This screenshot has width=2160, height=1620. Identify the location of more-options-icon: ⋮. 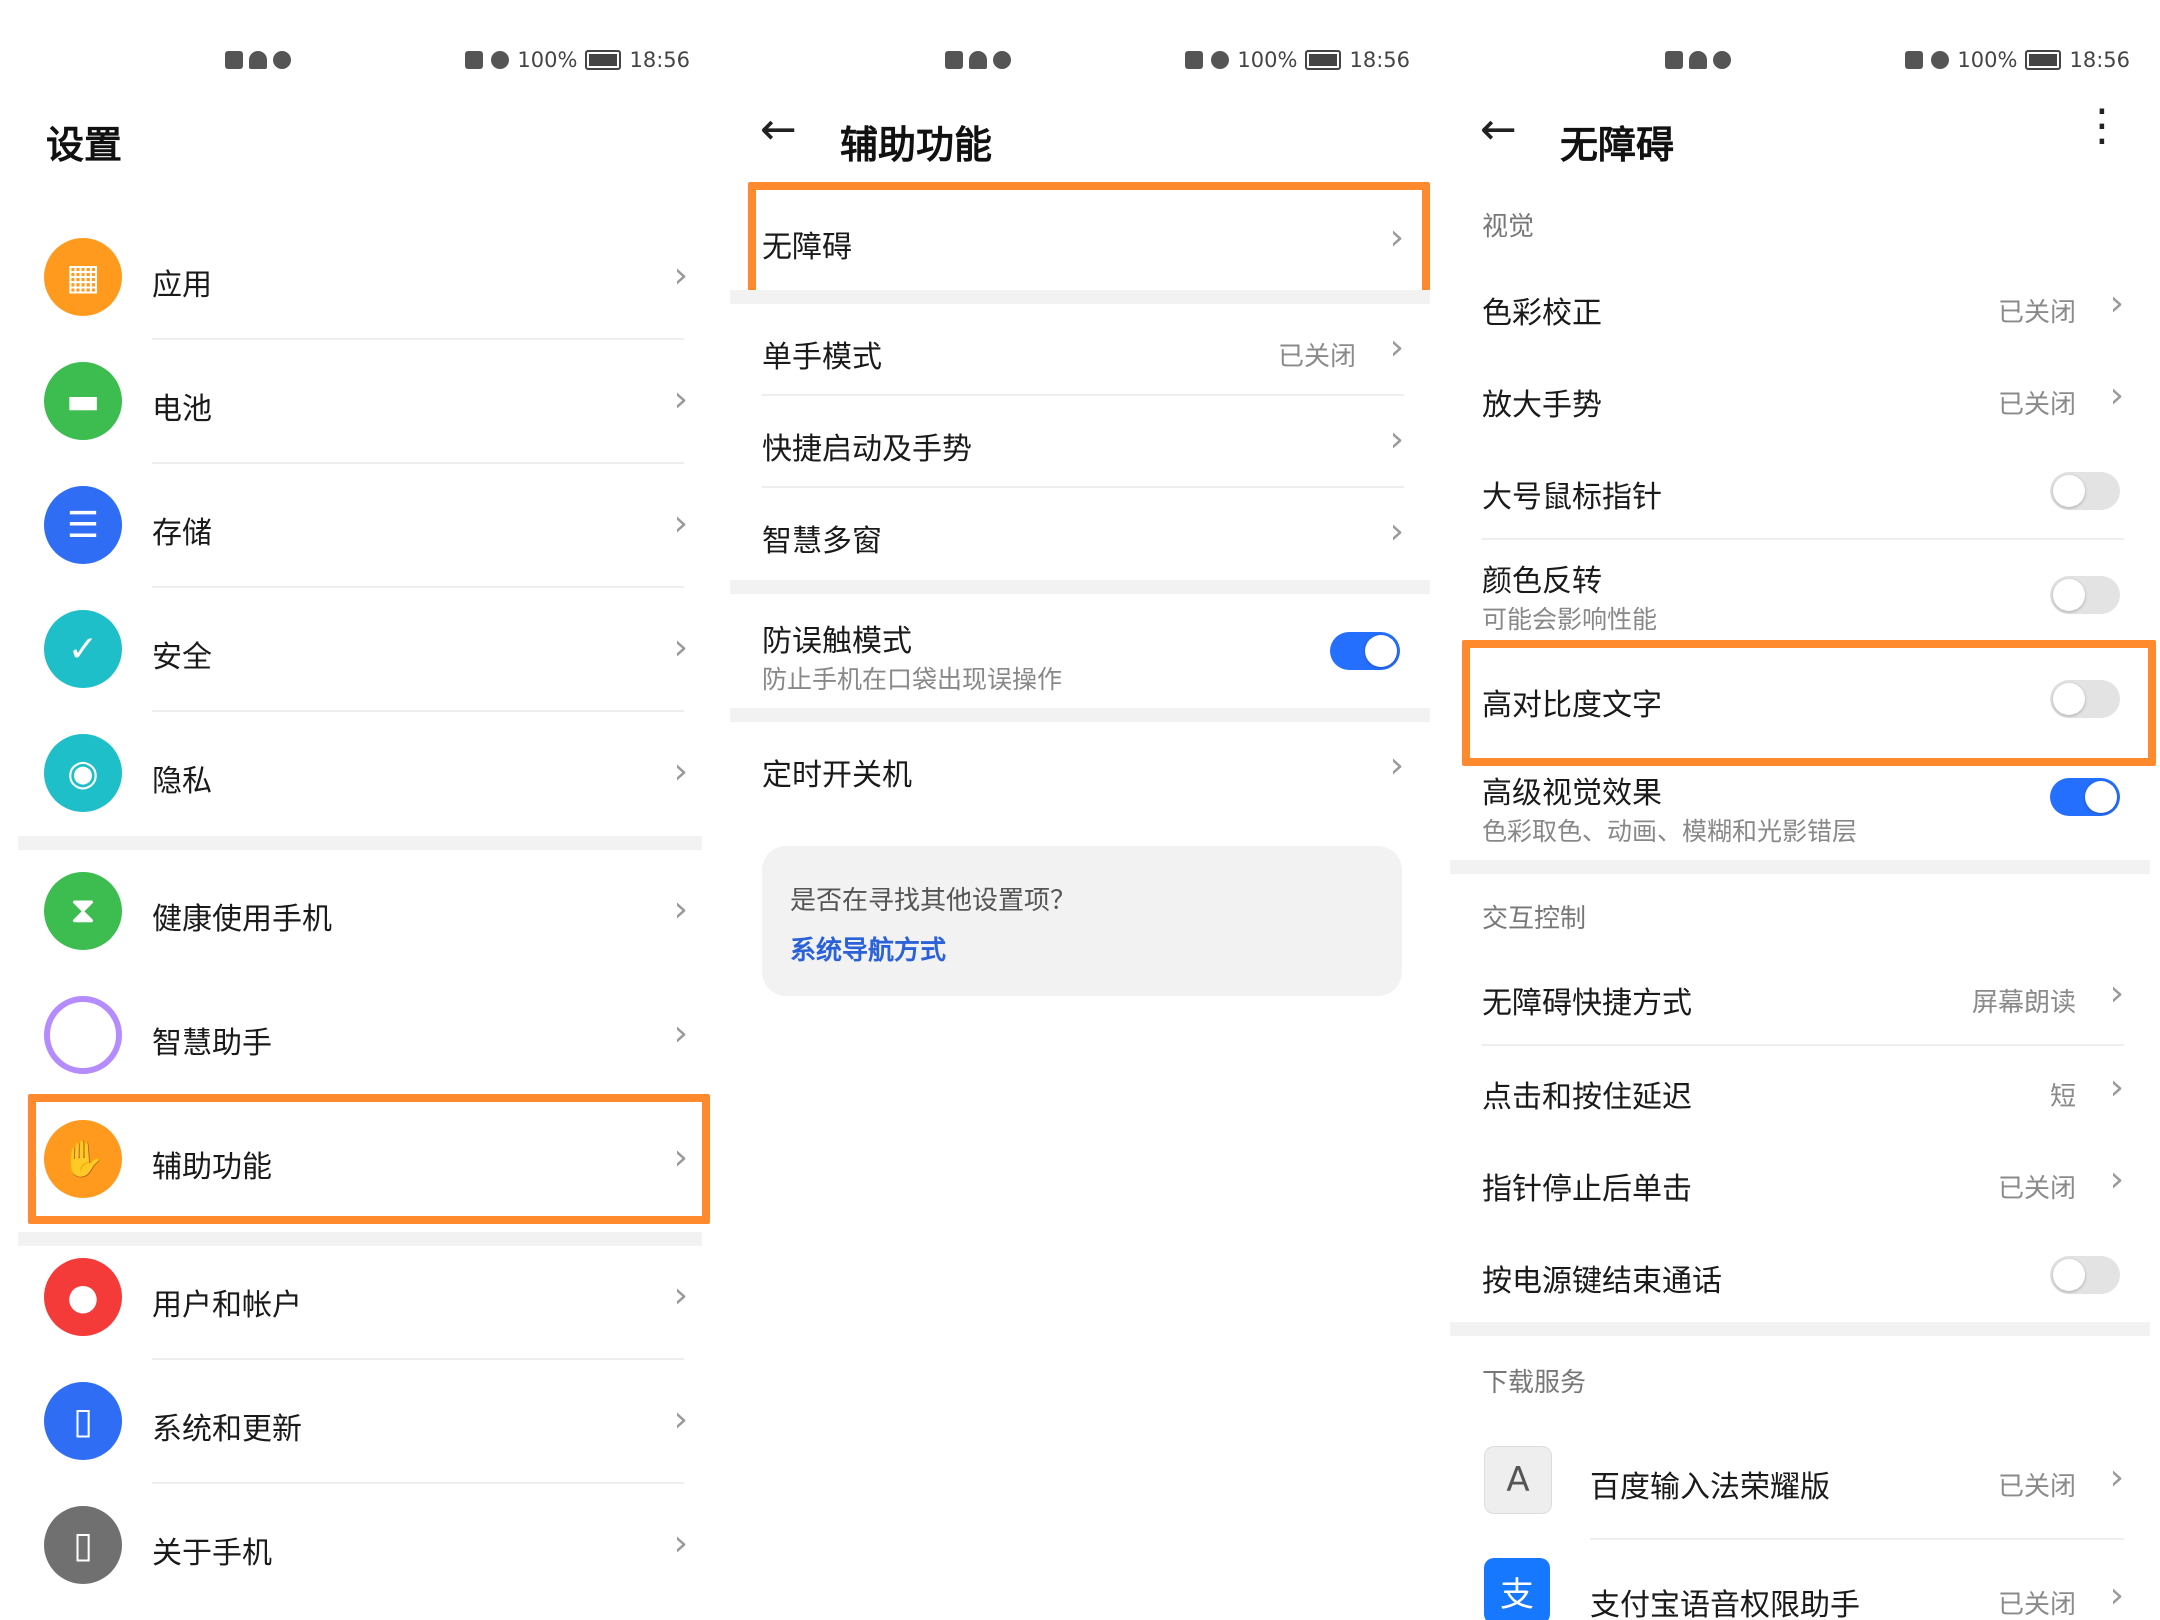
(2102, 126).